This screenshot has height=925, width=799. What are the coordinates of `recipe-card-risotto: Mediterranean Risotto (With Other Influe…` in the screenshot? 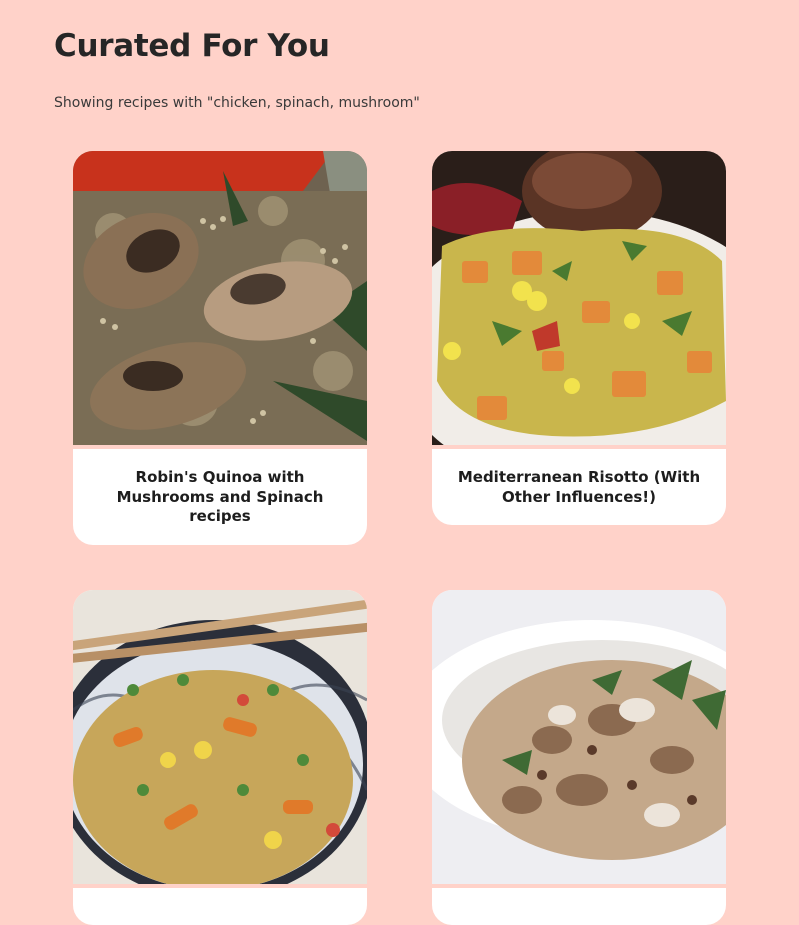 It's located at (579, 338).